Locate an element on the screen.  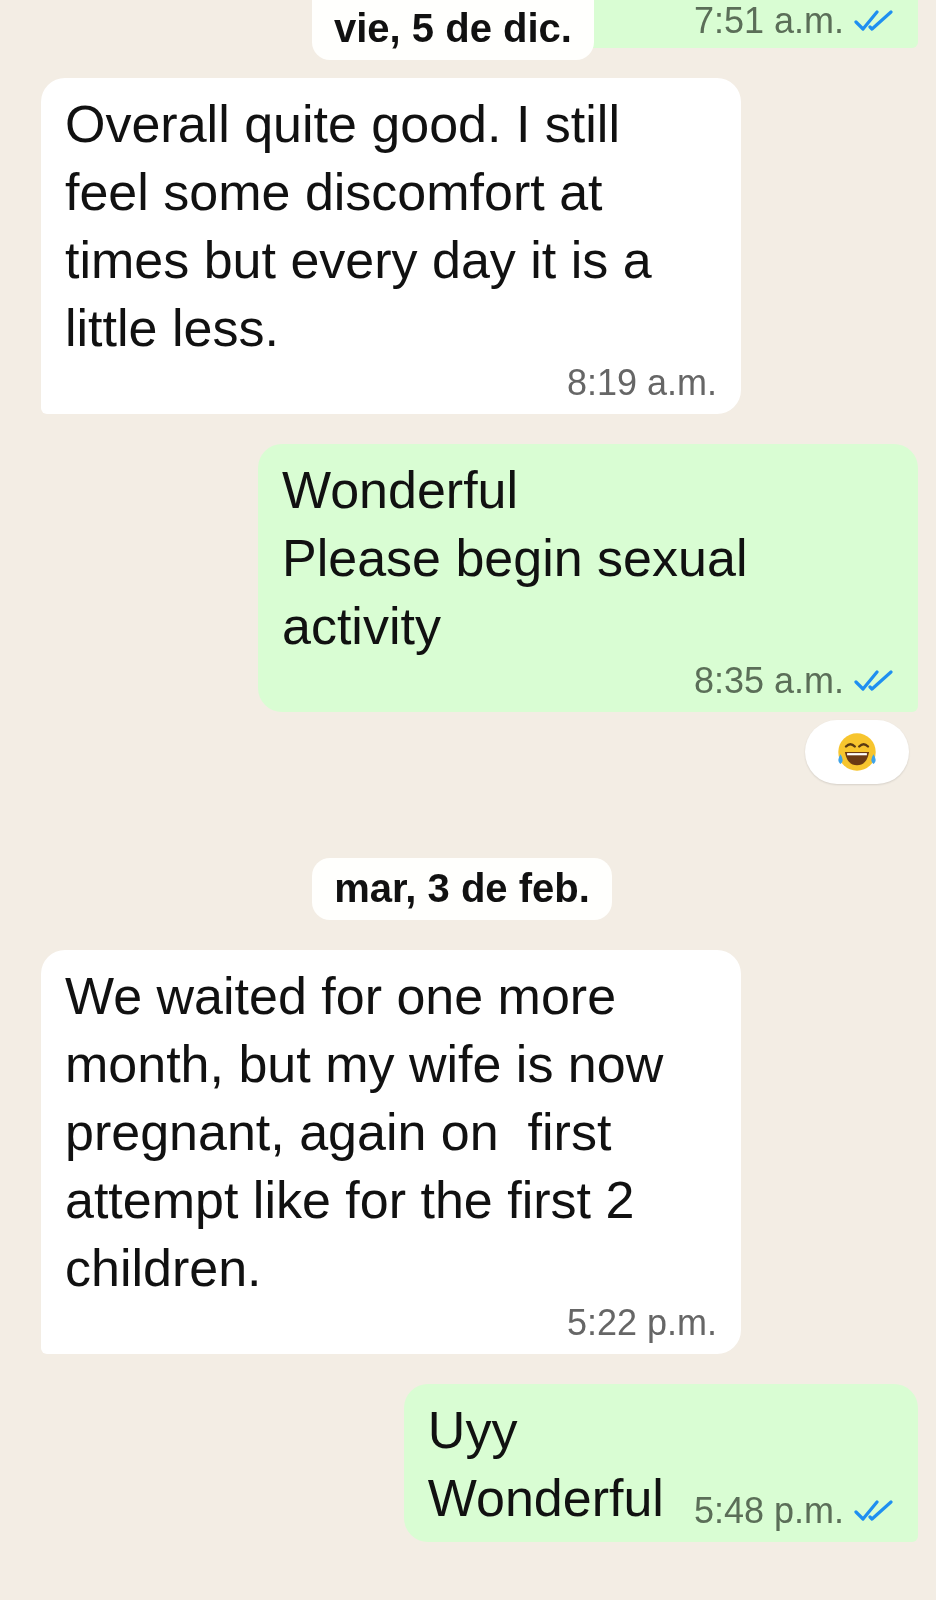
laughing-emoji-icon is located at coordinates (857, 752).